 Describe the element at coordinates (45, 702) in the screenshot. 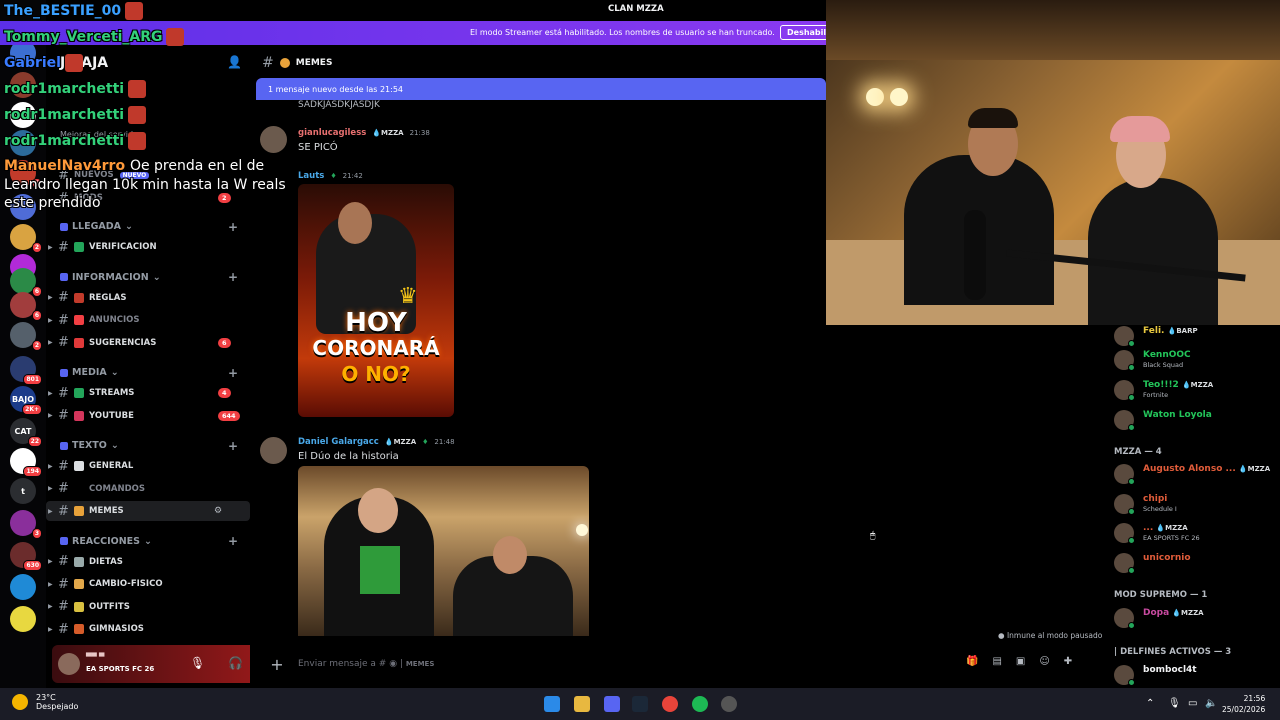

I see `weather-widget: 23°C Despejado` at that location.